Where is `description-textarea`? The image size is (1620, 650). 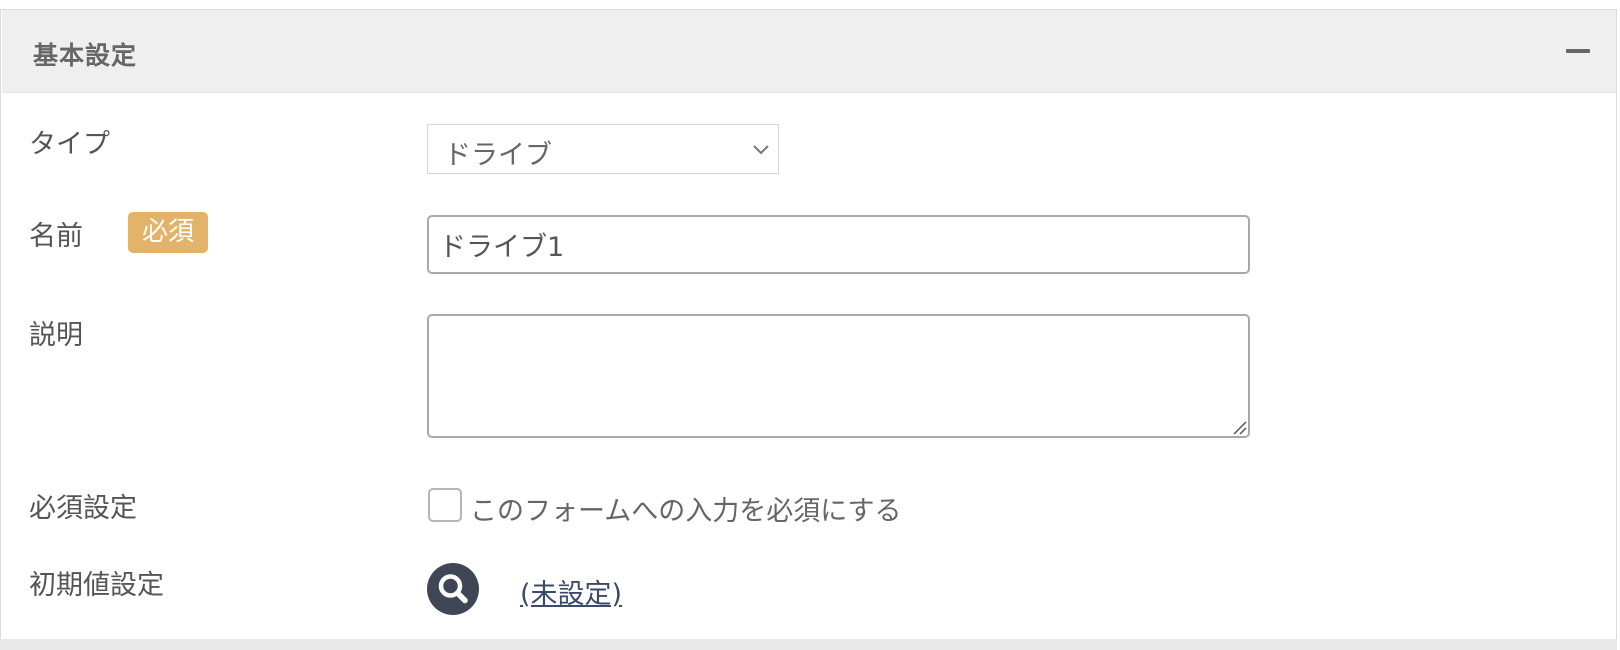 description-textarea is located at coordinates (838, 376).